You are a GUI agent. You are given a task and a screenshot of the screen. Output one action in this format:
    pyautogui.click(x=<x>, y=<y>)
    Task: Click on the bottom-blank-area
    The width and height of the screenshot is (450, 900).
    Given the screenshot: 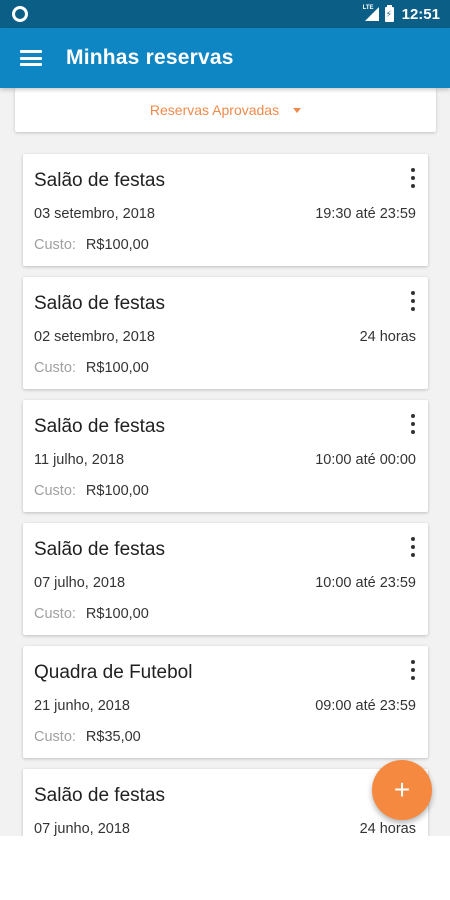 What is the action you would take?
    pyautogui.click(x=225, y=868)
    